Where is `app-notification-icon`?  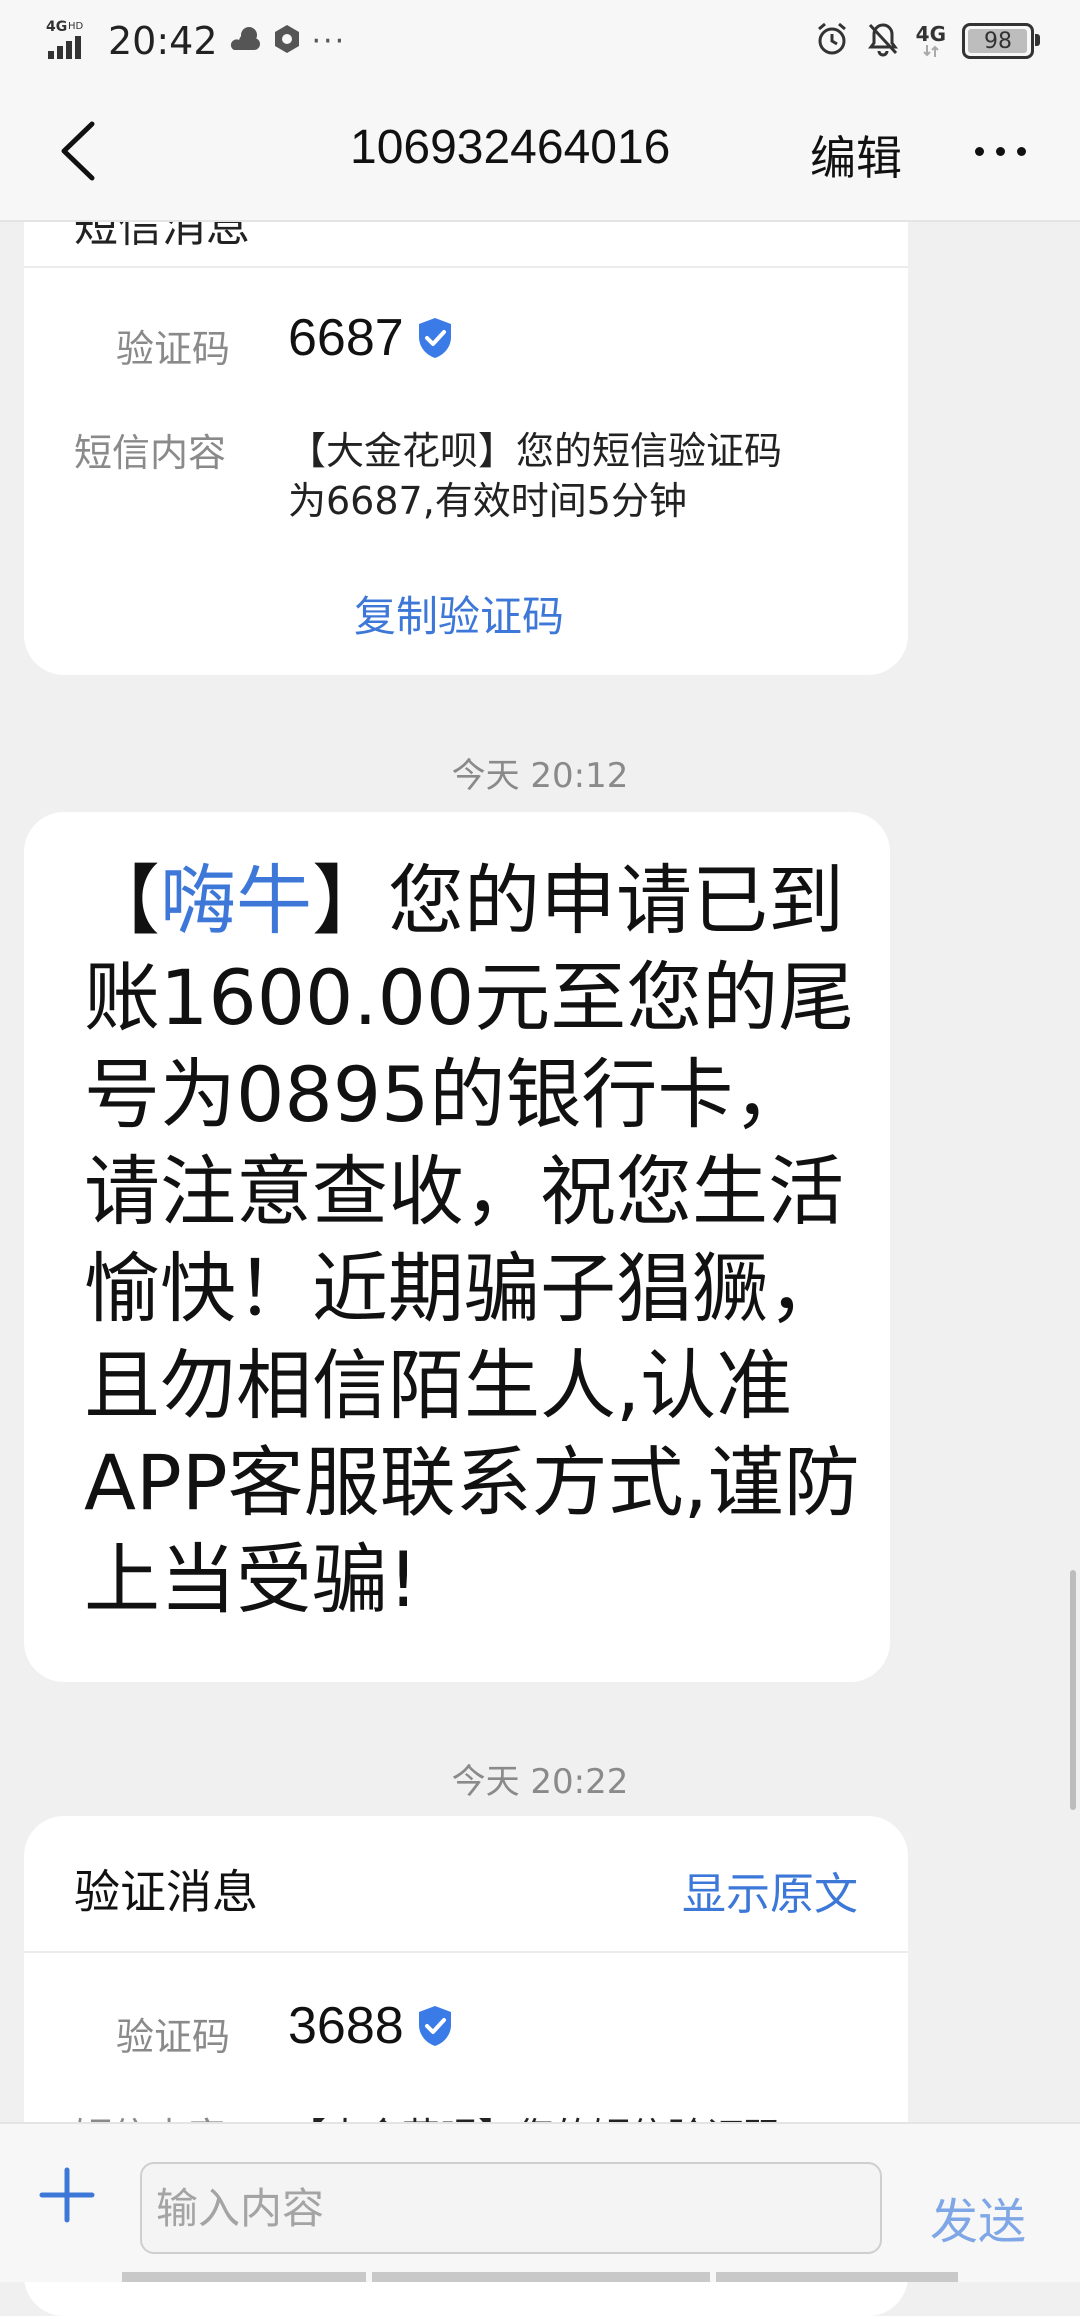
app-notification-icon is located at coordinates (287, 41).